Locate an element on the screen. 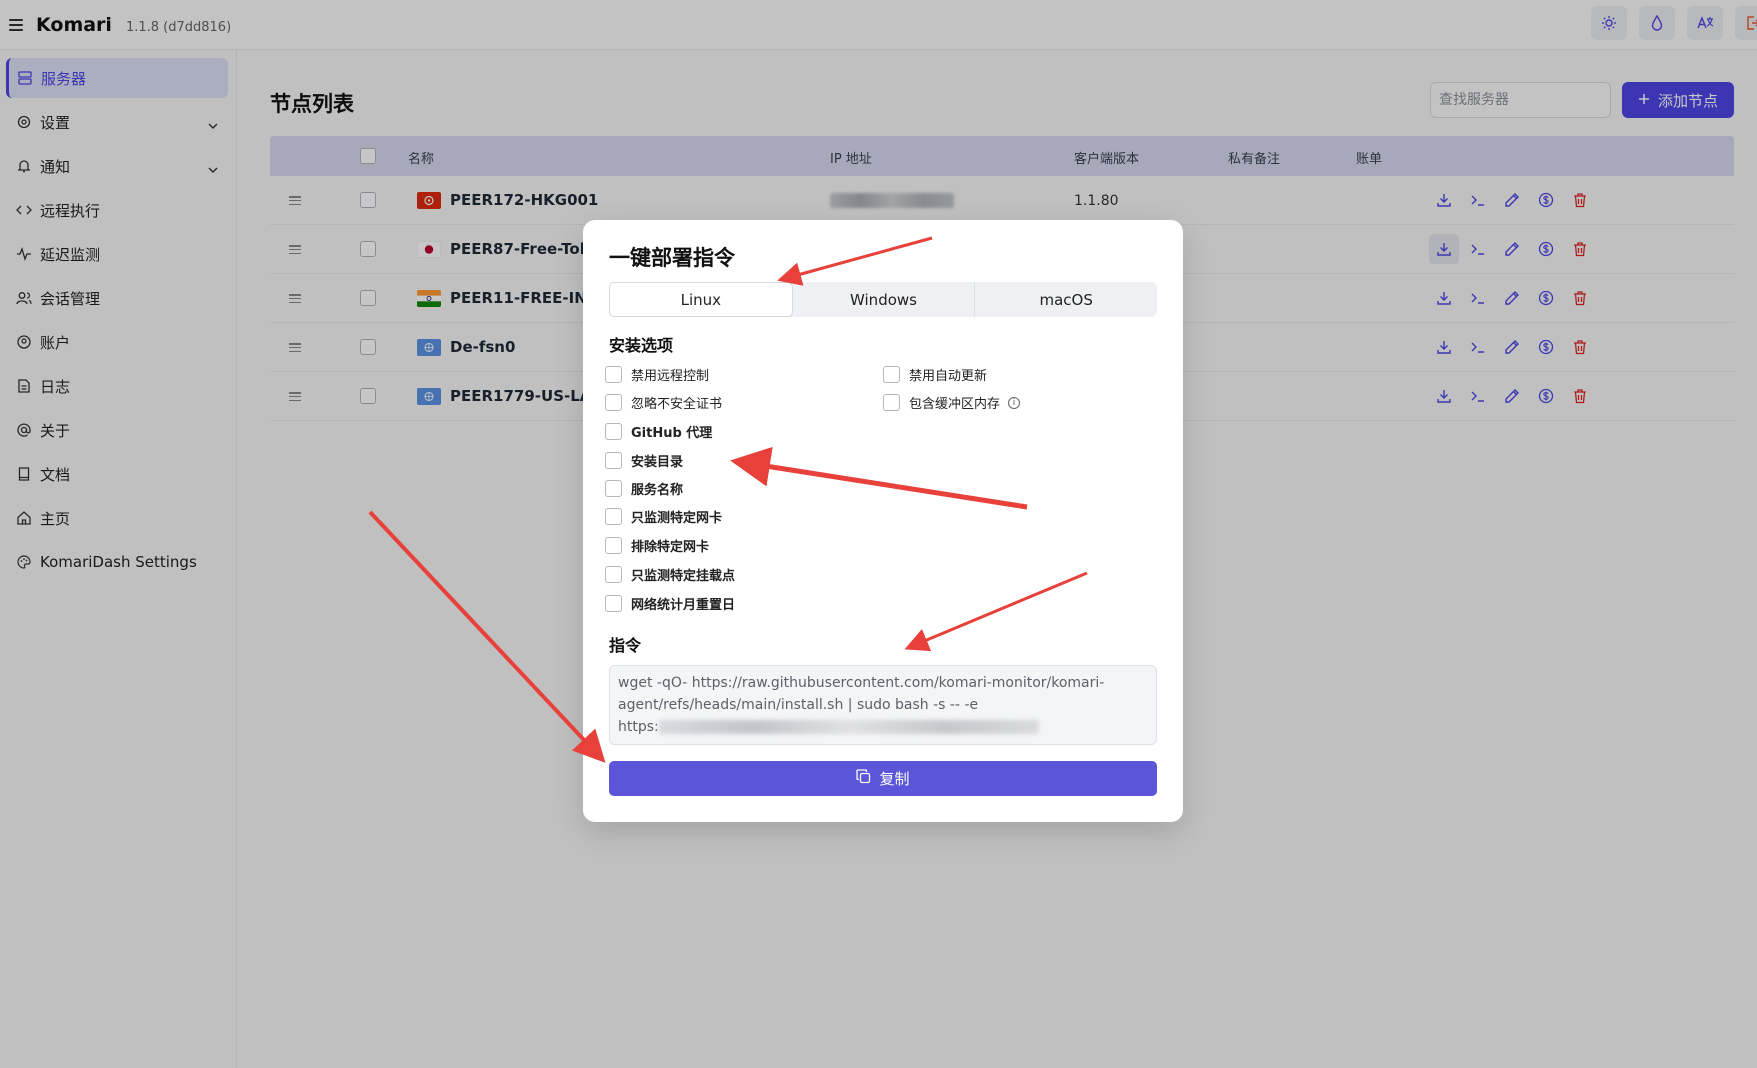 The width and height of the screenshot is (1757, 1068). option-include-mountpoint: 只监测特定挂载点 is located at coordinates (670, 574).